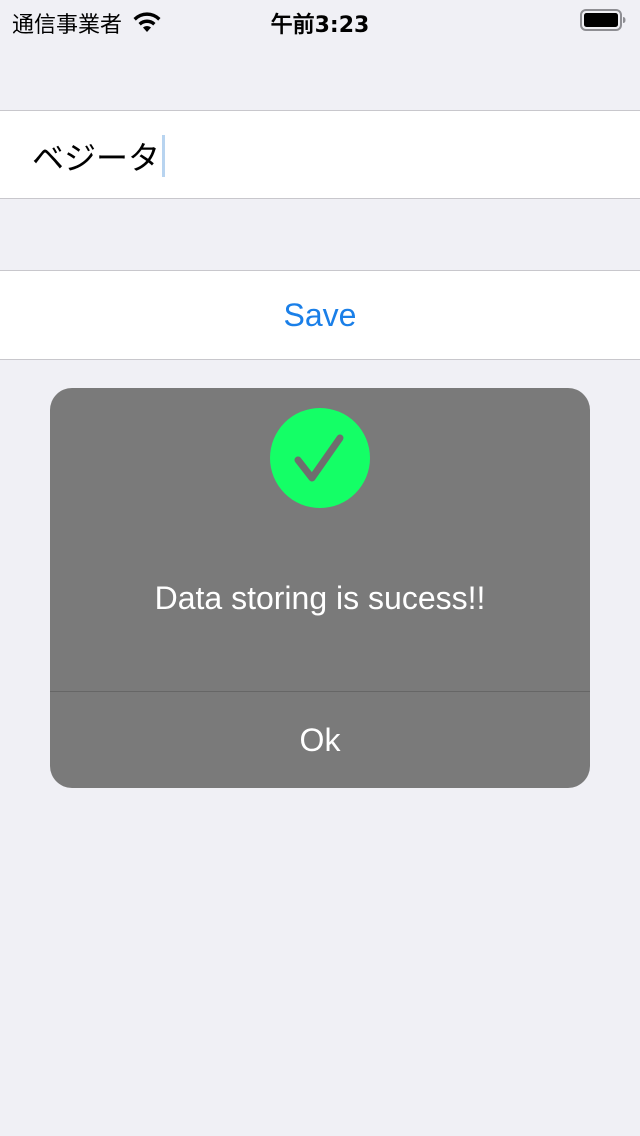 The image size is (640, 1136). I want to click on clock: 午前3:23, so click(320, 25).